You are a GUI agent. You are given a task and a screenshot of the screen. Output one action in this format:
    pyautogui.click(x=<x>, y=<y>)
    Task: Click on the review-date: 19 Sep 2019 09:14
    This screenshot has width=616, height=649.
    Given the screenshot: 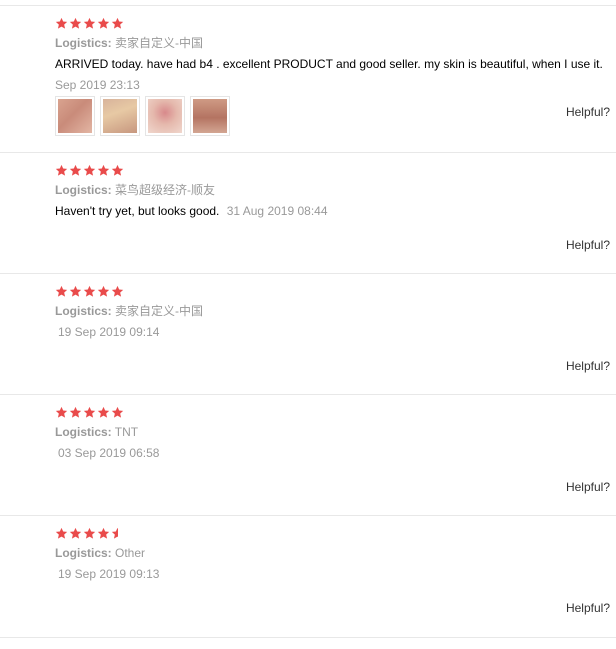 What is the action you would take?
    pyautogui.click(x=109, y=332)
    